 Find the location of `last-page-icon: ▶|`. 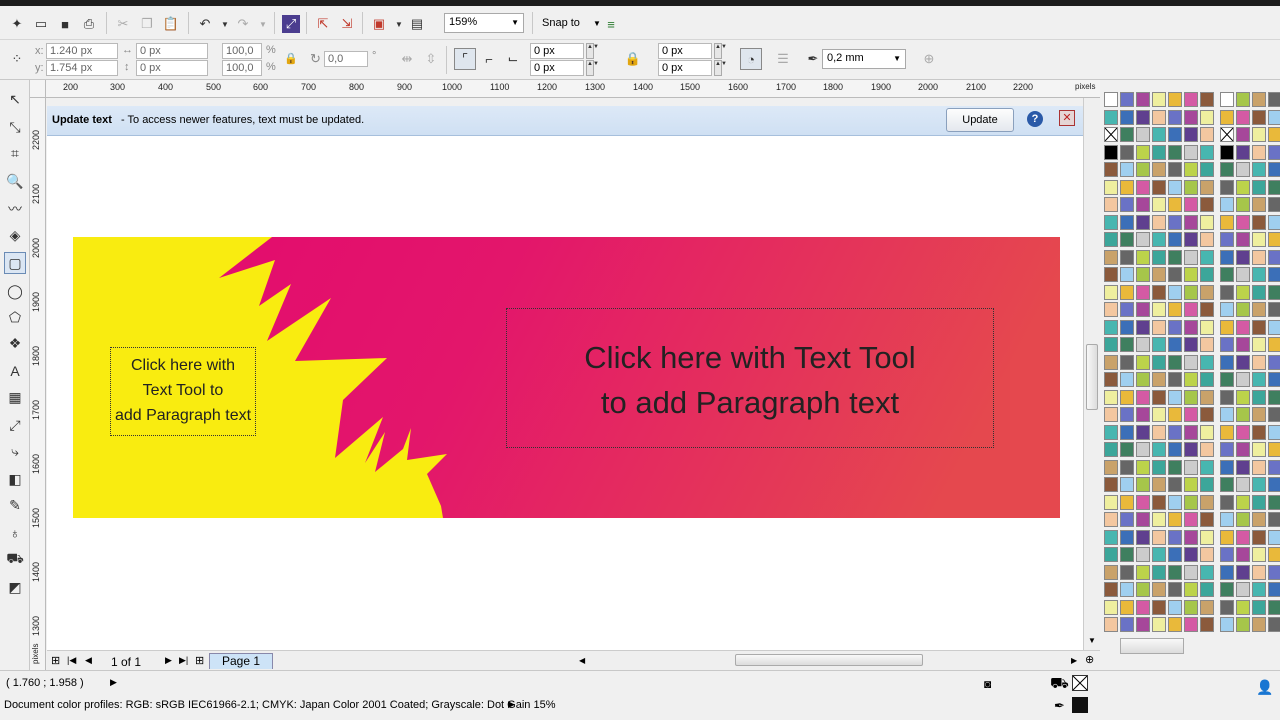

last-page-icon: ▶| is located at coordinates (183, 660).